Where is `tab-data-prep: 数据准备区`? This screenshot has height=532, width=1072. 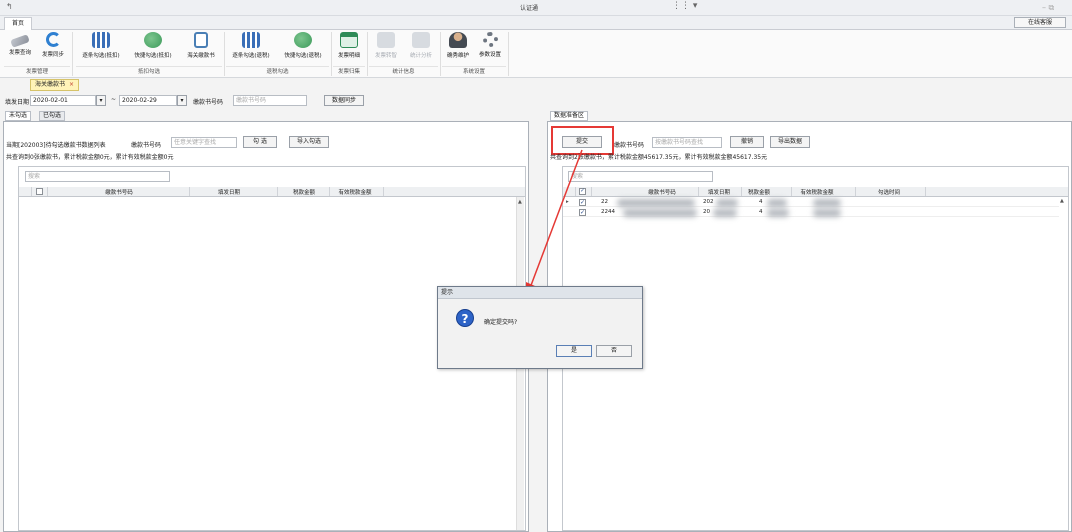 tab-data-prep: 数据准备区 is located at coordinates (569, 116).